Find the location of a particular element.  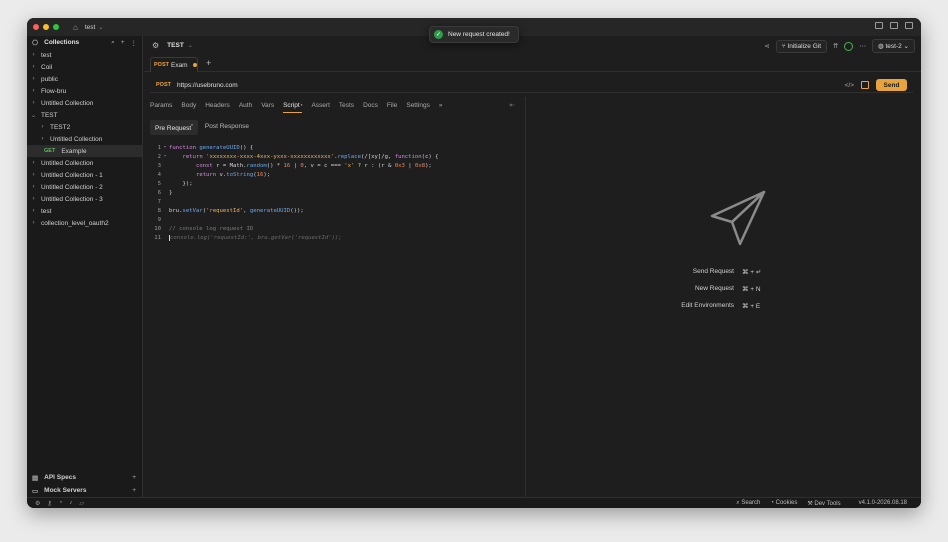

sidebar-item: GET Example is located at coordinates (84, 151).